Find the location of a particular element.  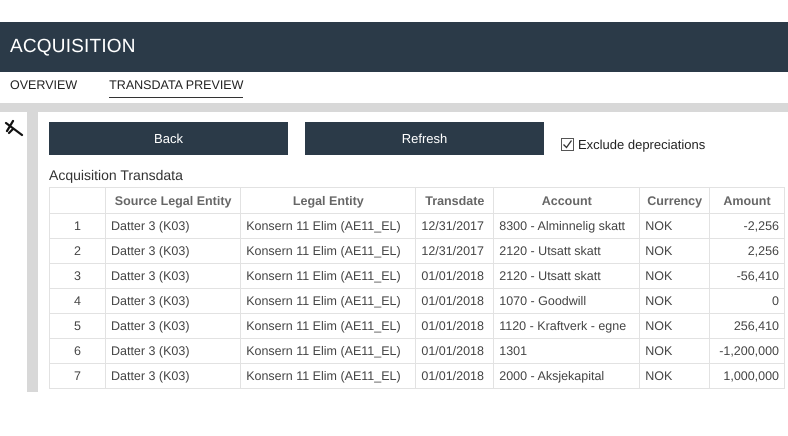

section-title: Acquisition Transdata is located at coordinates (116, 175).